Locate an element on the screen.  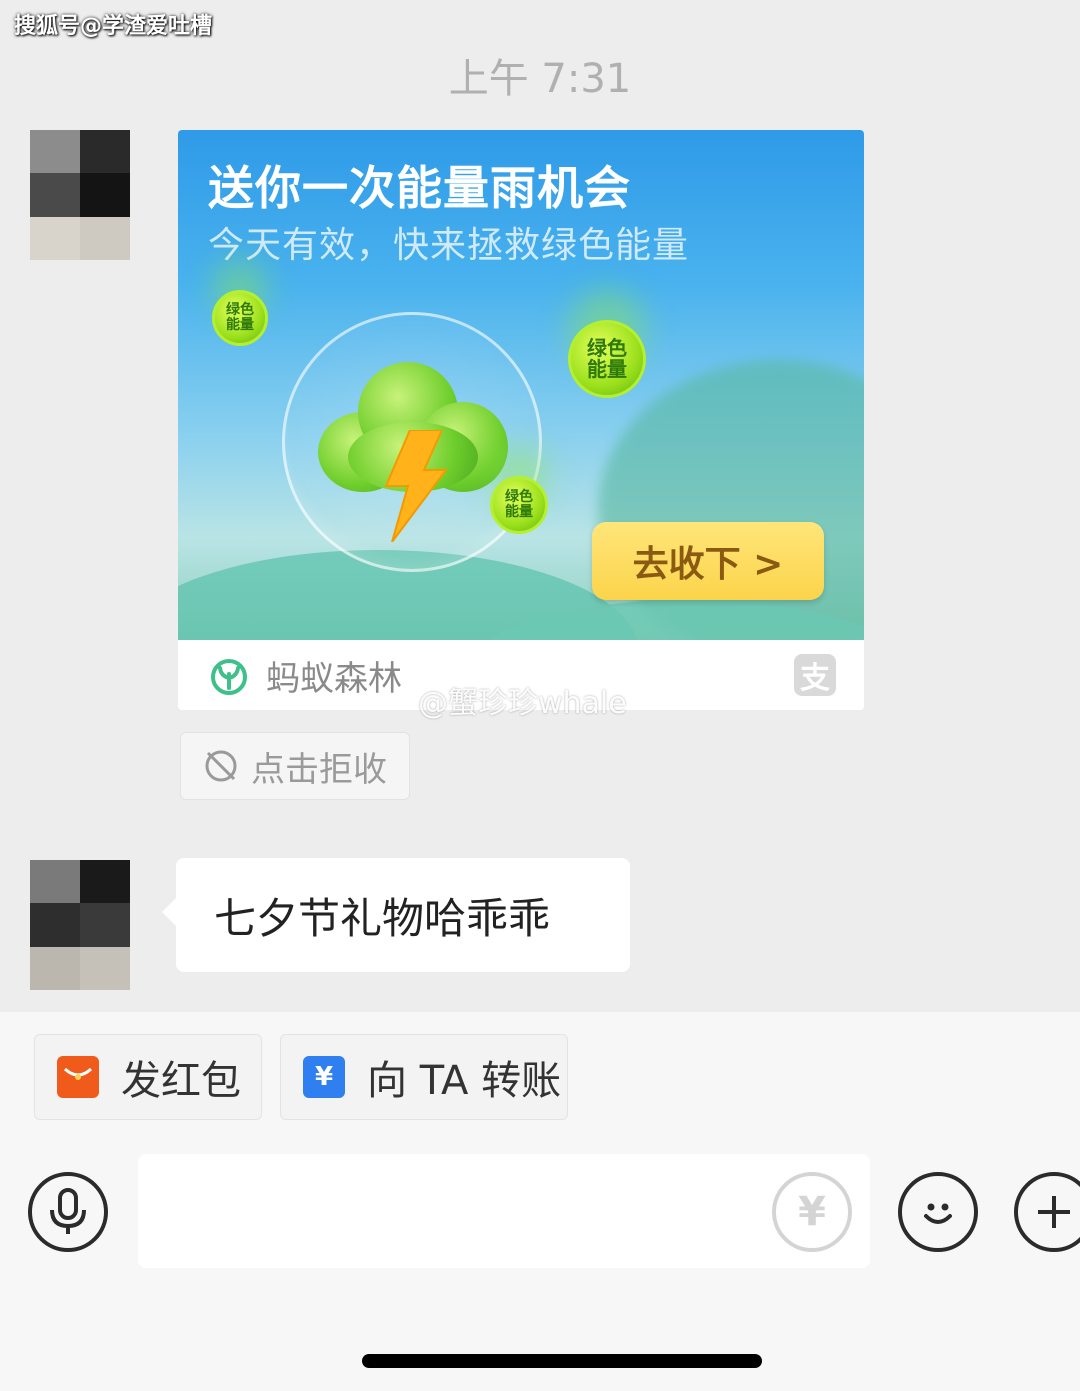
transfer-icon: ¥ is located at coordinates (324, 1077).